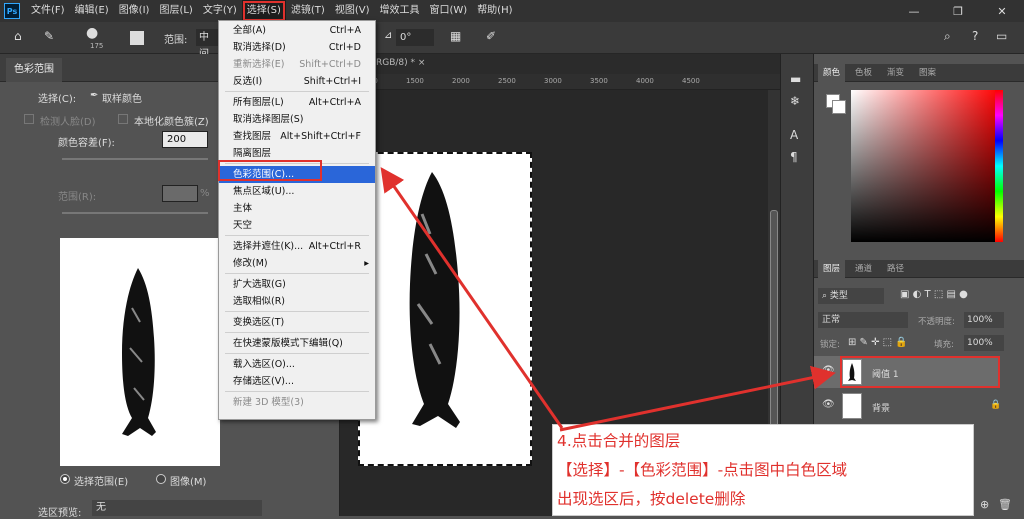 Image resolution: width=1024 pixels, height=519 pixels. Describe the element at coordinates (472, 298) in the screenshot. I see `arrow-to-color-range` at that location.